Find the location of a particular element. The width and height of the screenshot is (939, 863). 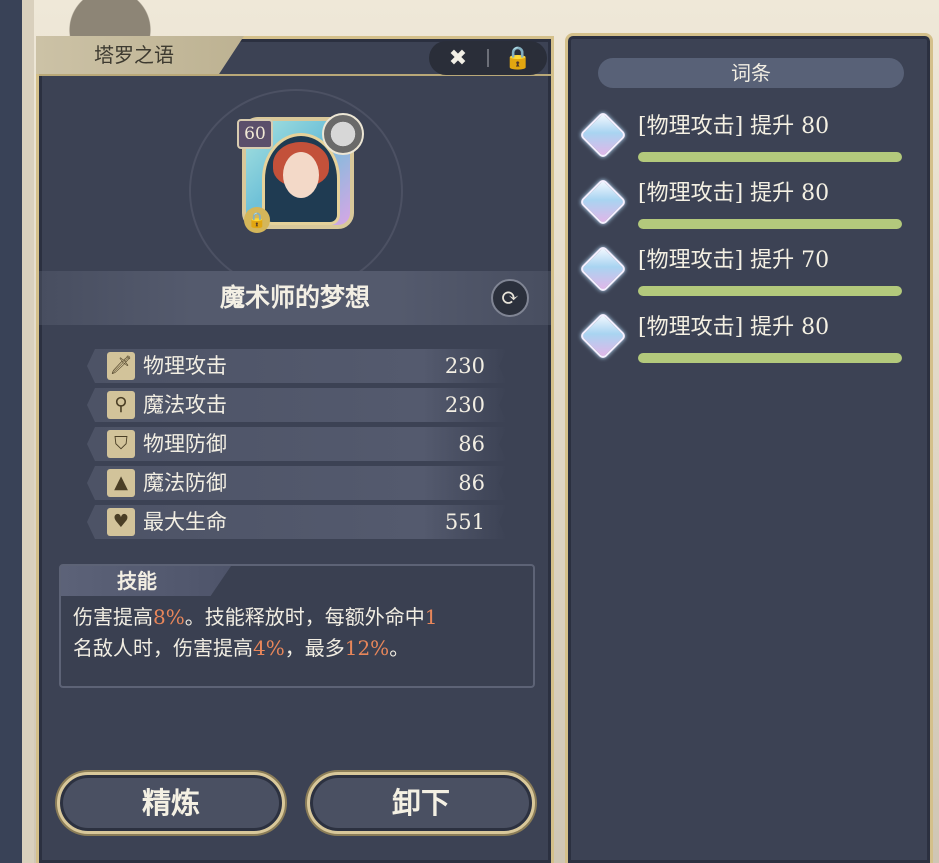

shield-icon: ⛉ is located at coordinates (121, 444).